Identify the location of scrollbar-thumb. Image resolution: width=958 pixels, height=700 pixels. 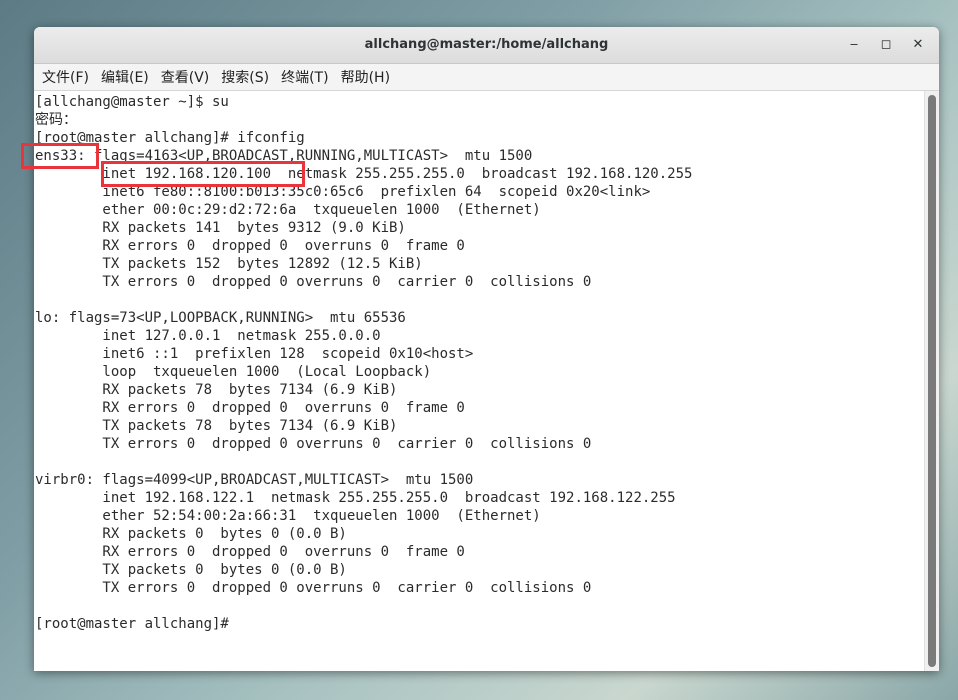
(932, 381).